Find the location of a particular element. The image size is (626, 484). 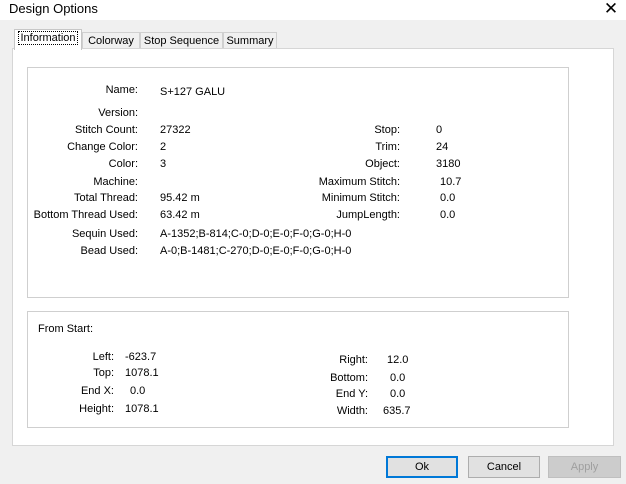

change-color-label: Change Color: is located at coordinates (102, 147).